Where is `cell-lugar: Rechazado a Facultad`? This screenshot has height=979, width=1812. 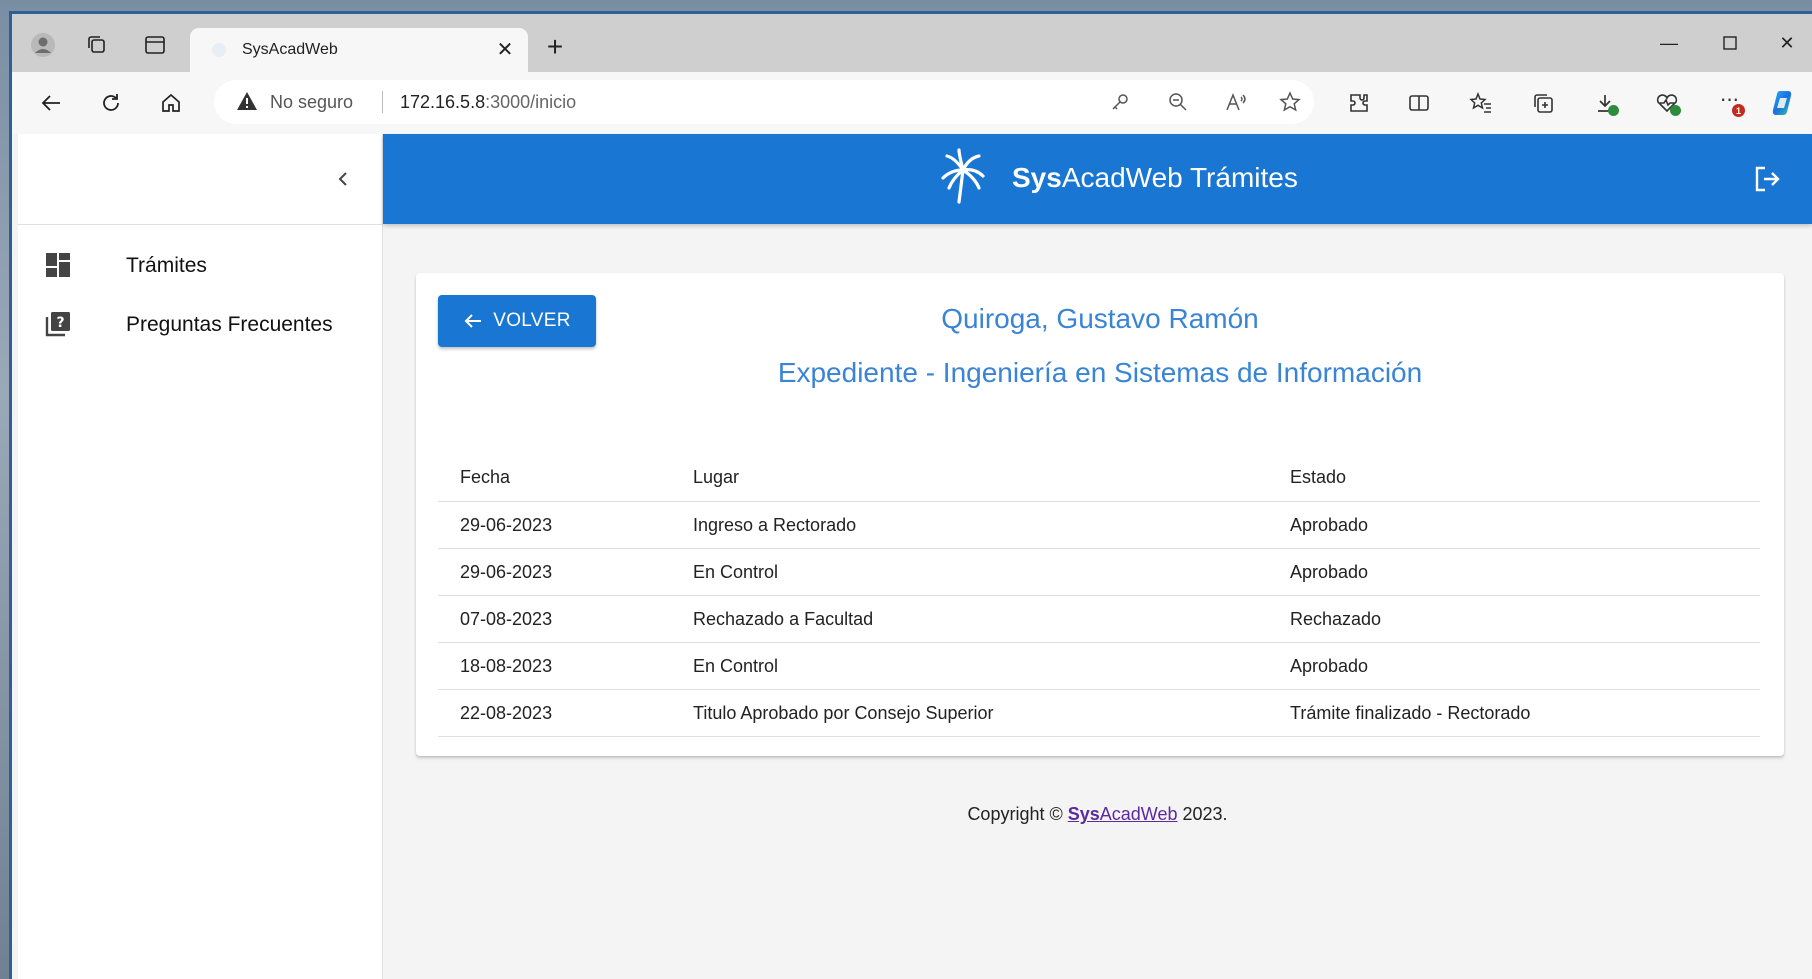 cell-lugar: Rechazado a Facultad is located at coordinates (783, 619).